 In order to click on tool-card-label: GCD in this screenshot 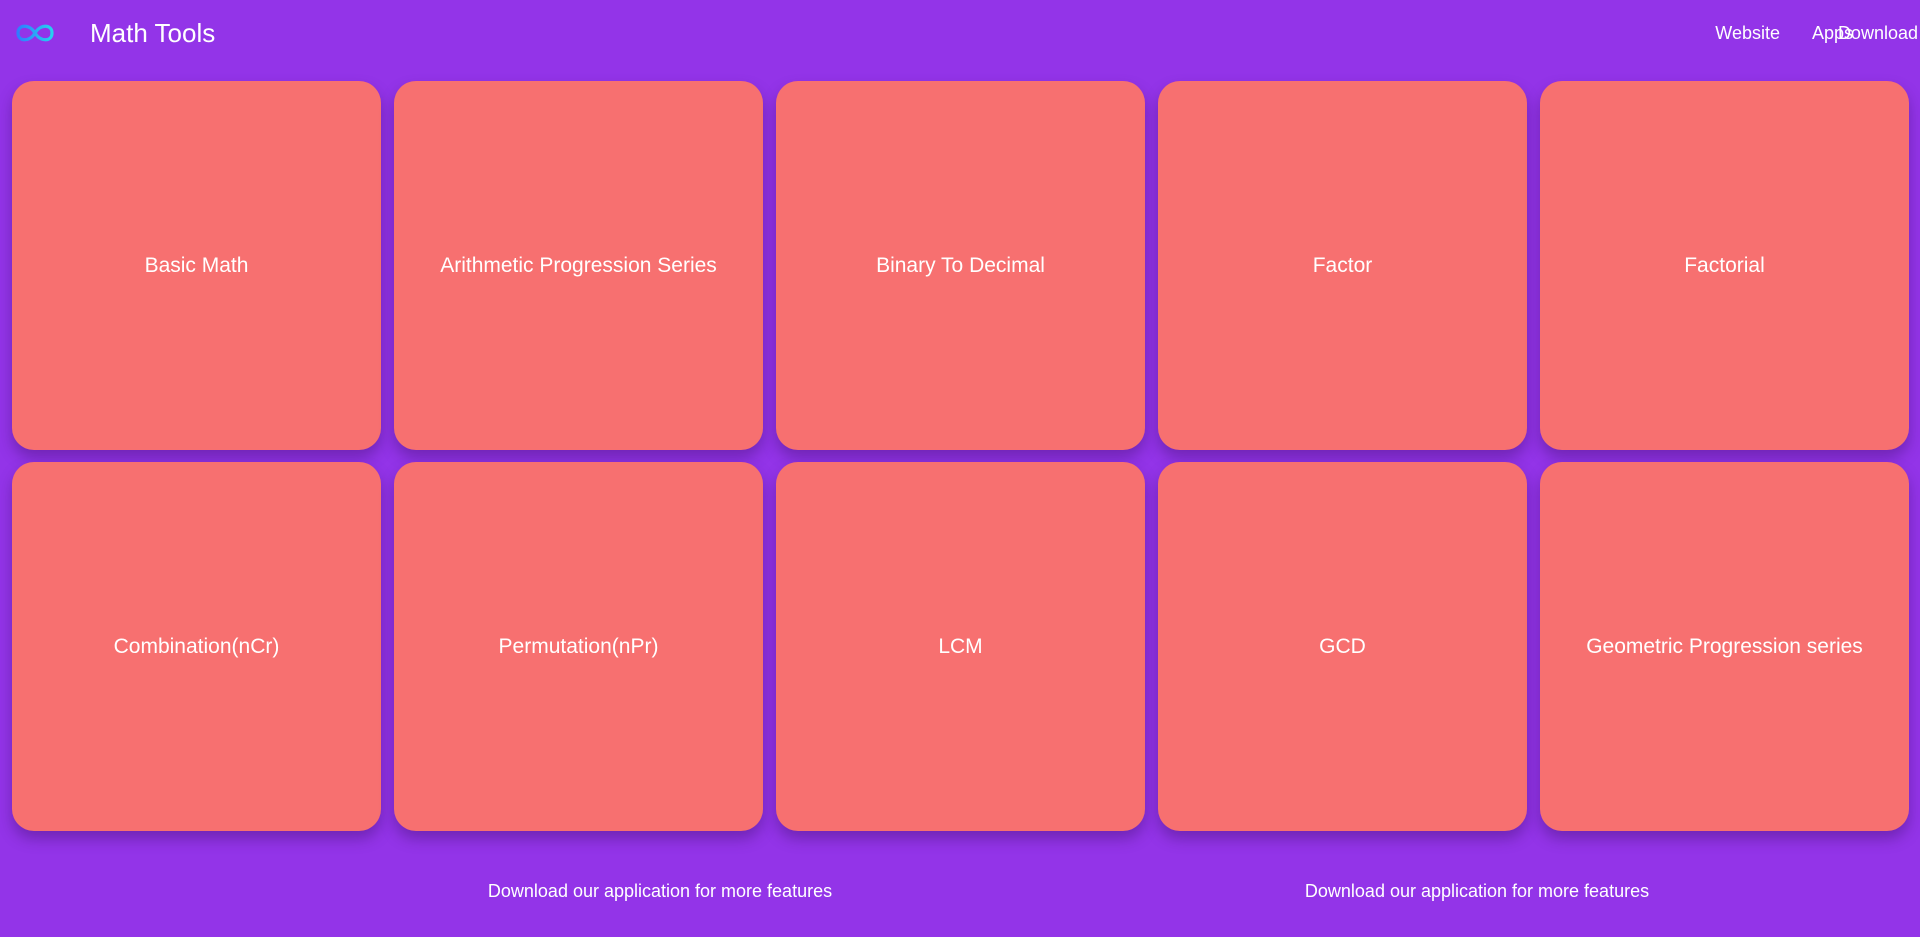, I will do `click(1342, 646)`.